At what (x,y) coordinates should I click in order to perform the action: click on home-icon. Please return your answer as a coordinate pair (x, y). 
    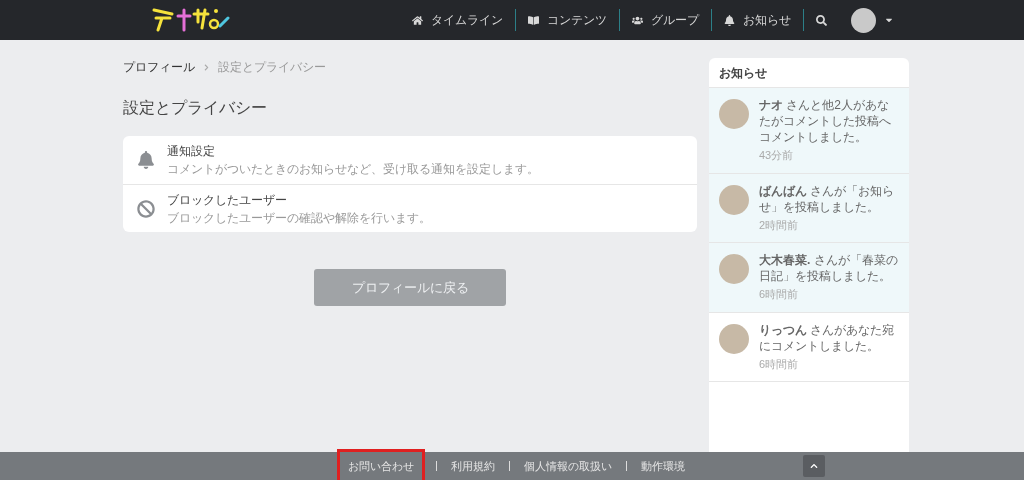
    Looking at the image, I should click on (417, 20).